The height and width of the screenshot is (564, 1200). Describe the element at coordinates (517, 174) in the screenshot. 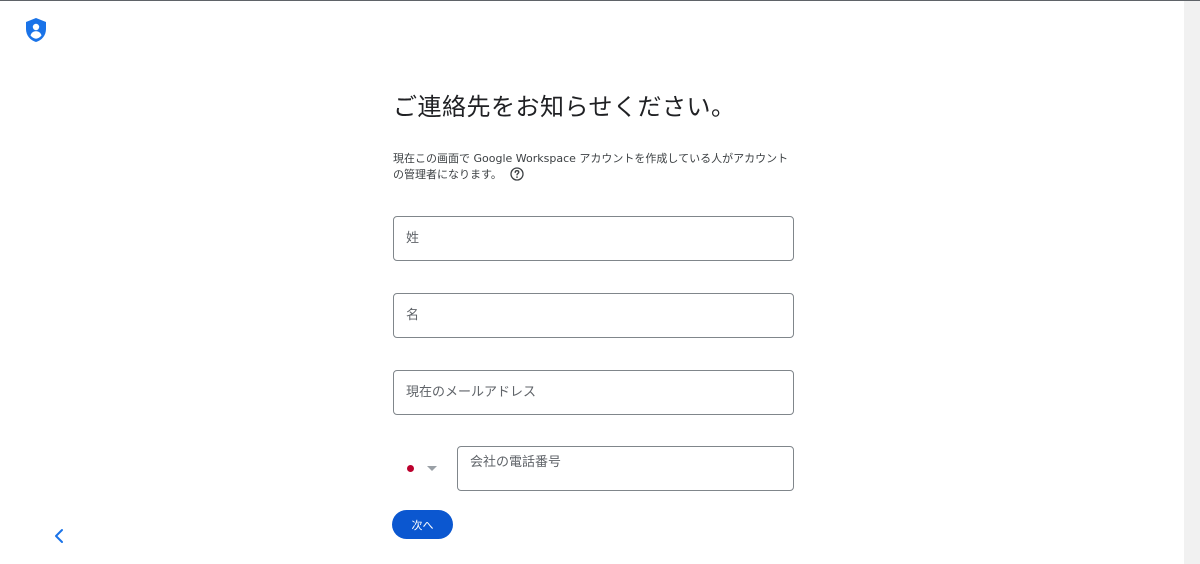

I see `help-icon` at that location.